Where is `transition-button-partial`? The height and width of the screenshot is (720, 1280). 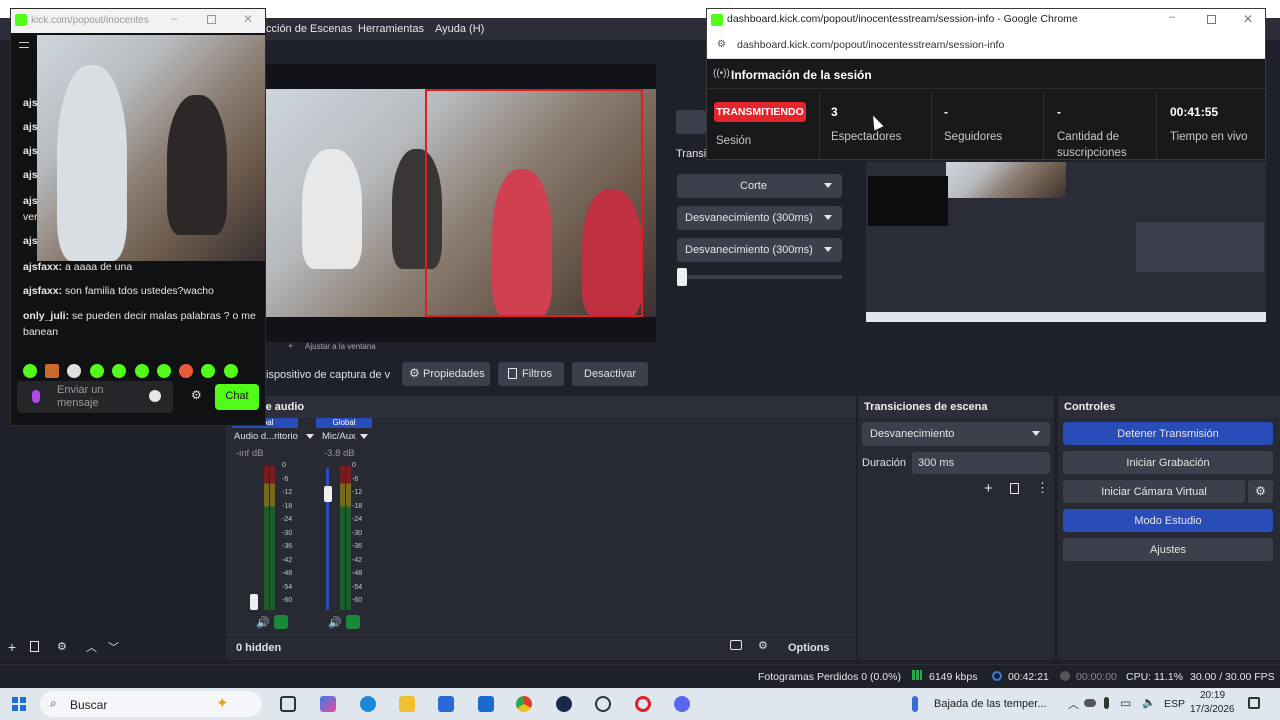 transition-button-partial is located at coordinates (691, 122).